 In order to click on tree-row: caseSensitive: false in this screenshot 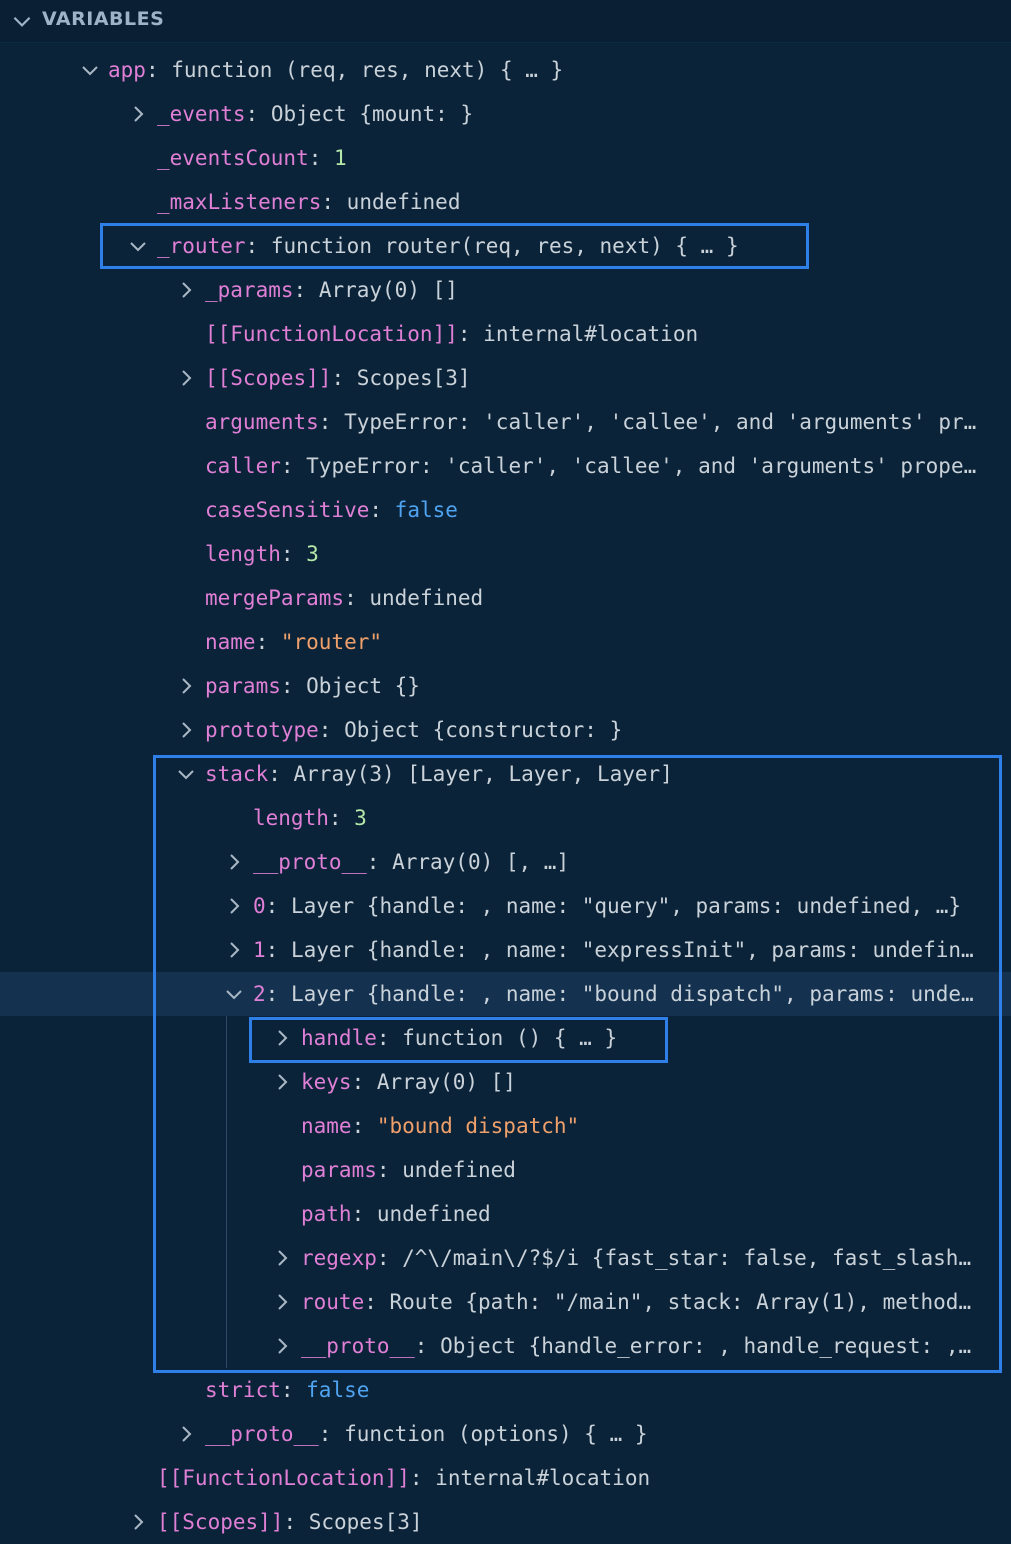, I will do `click(505, 510)`.